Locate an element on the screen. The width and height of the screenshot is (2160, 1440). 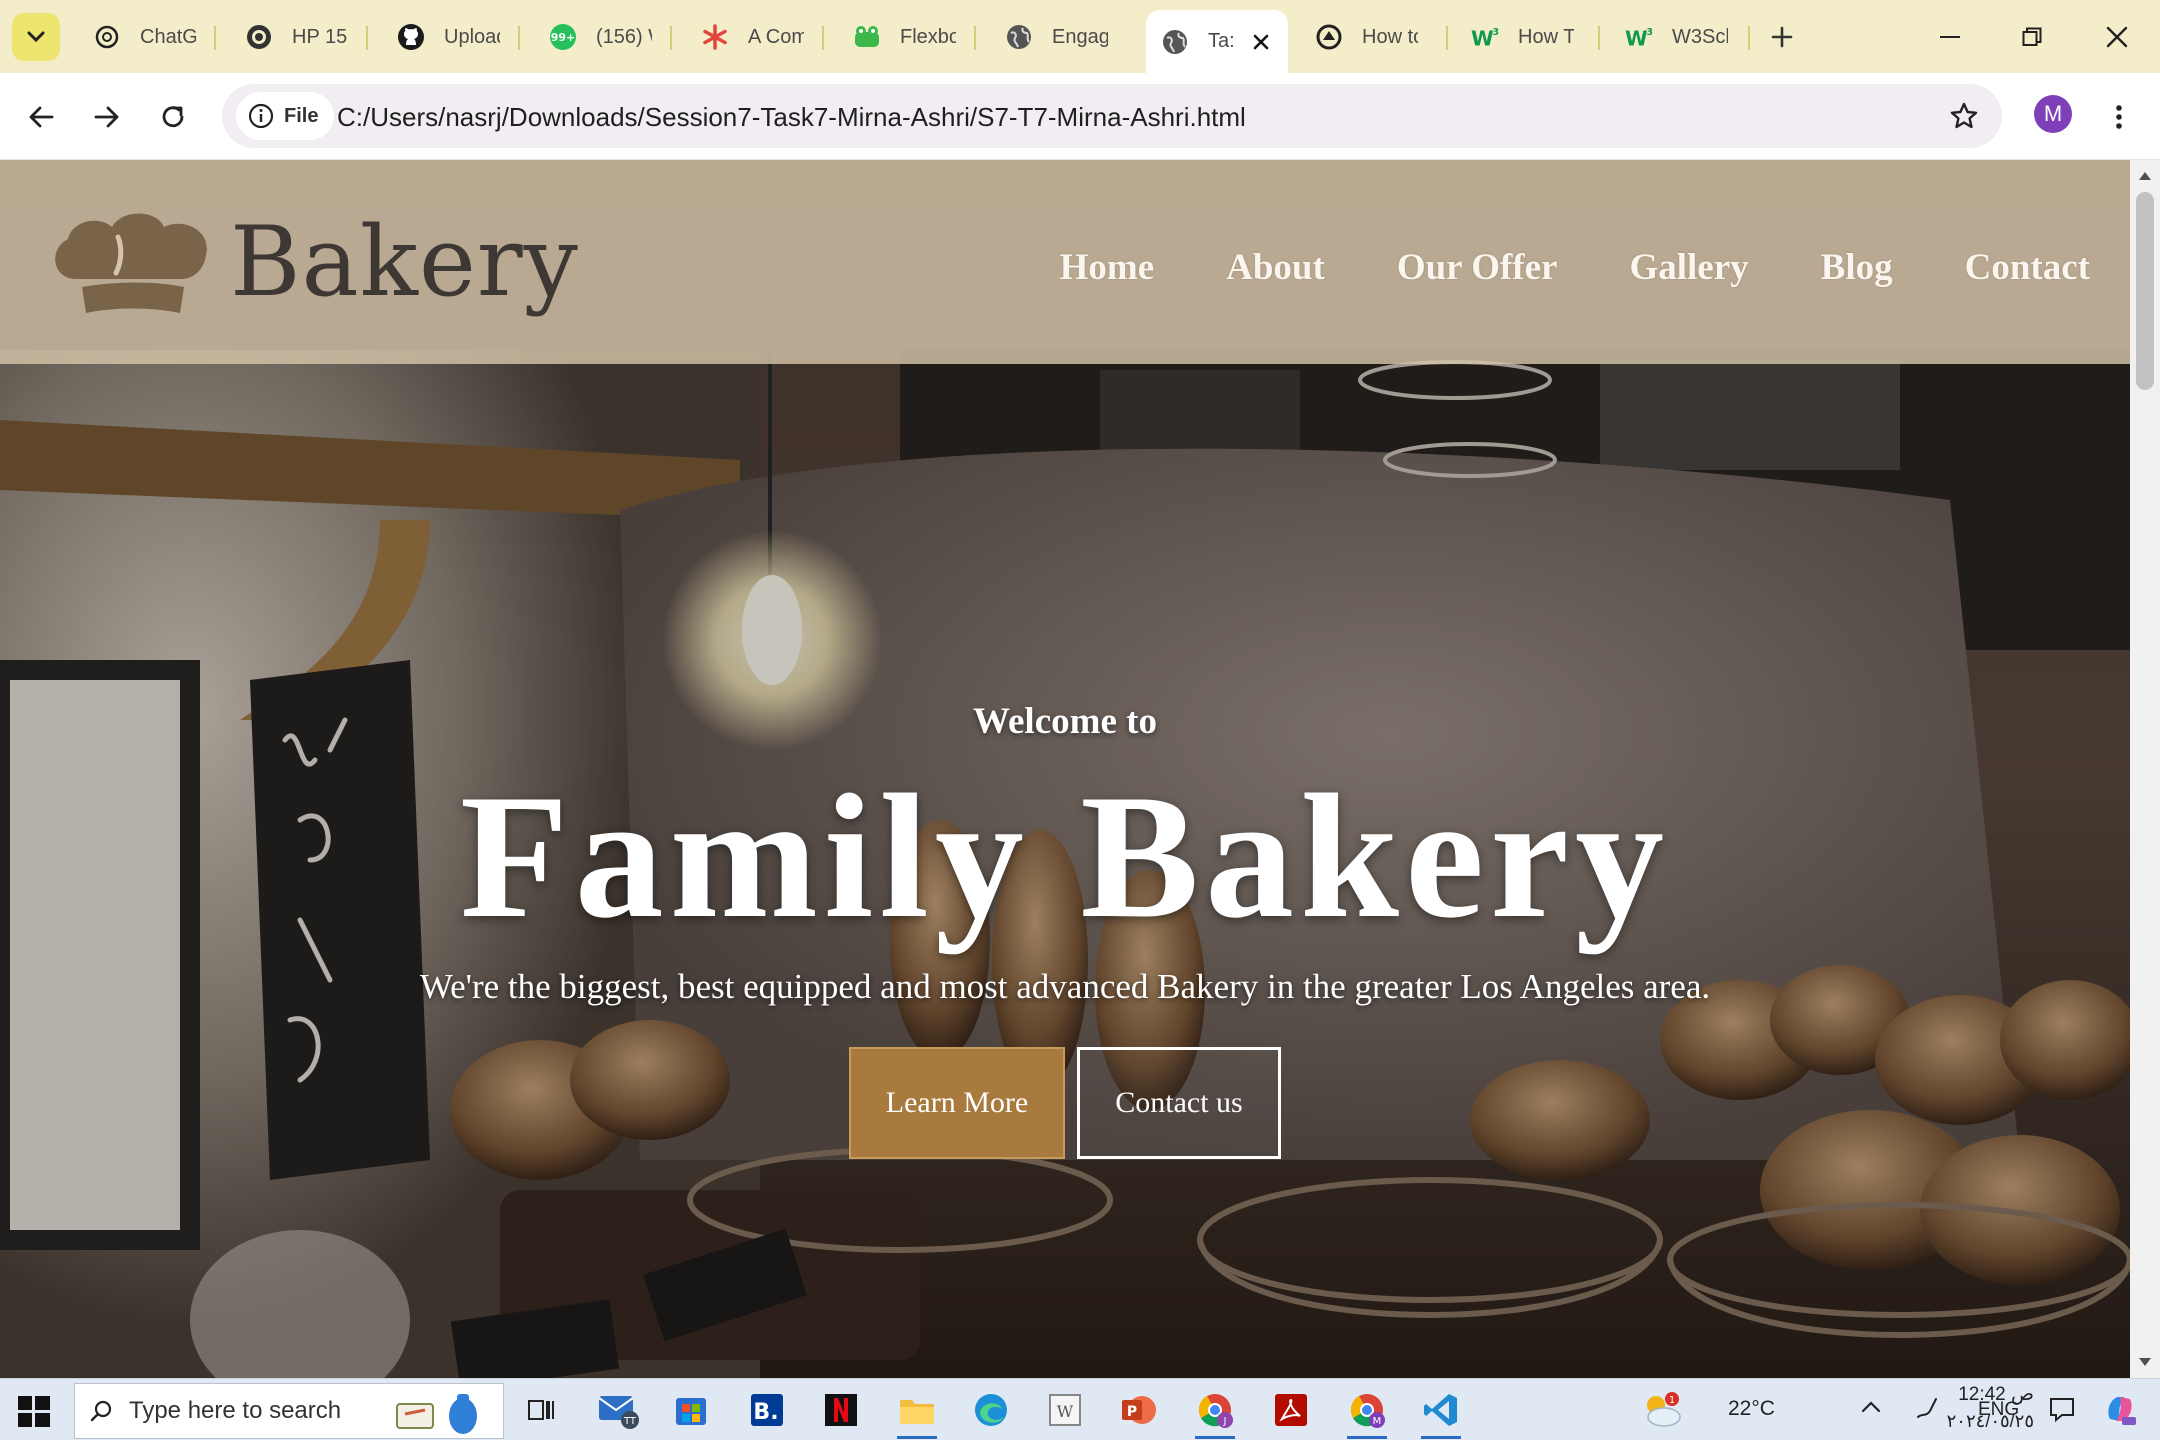
start-button is located at coordinates (34, 1411).